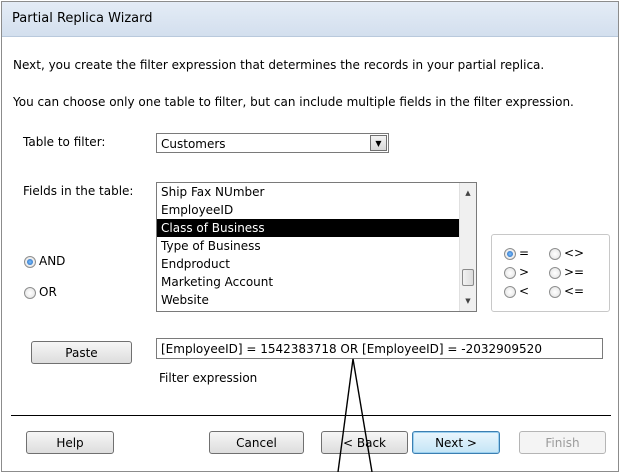 The width and height of the screenshot is (626, 472). Describe the element at coordinates (345, 415) in the screenshot. I see `pointer-line-left` at that location.